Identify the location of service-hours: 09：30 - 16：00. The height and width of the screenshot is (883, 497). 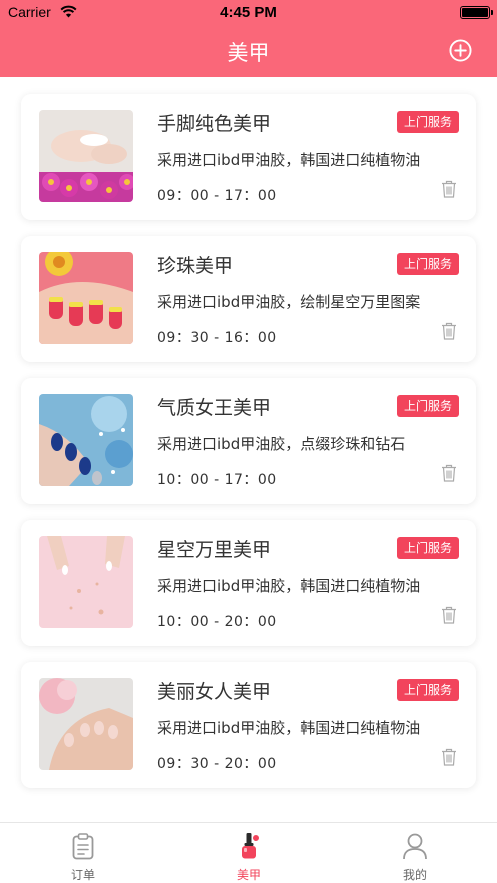
(217, 338).